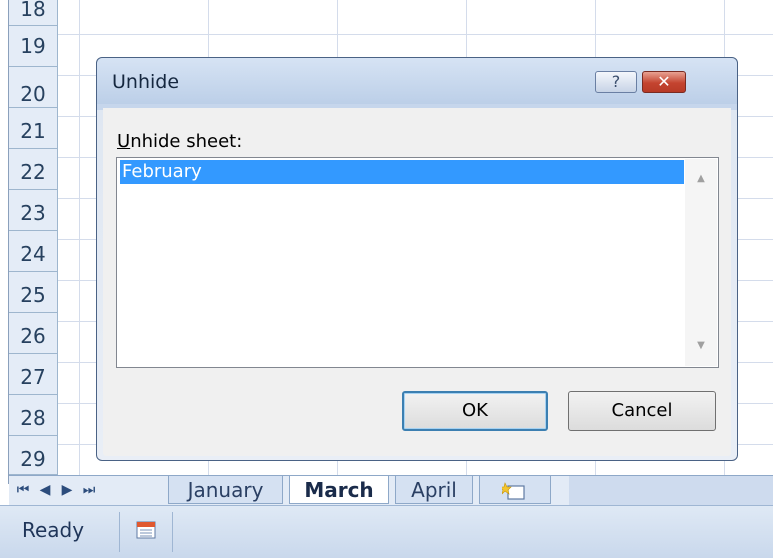 Image resolution: width=773 pixels, height=558 pixels. Describe the element at coordinates (67, 490) in the screenshot. I see `next-sheet-icon: ▶` at that location.